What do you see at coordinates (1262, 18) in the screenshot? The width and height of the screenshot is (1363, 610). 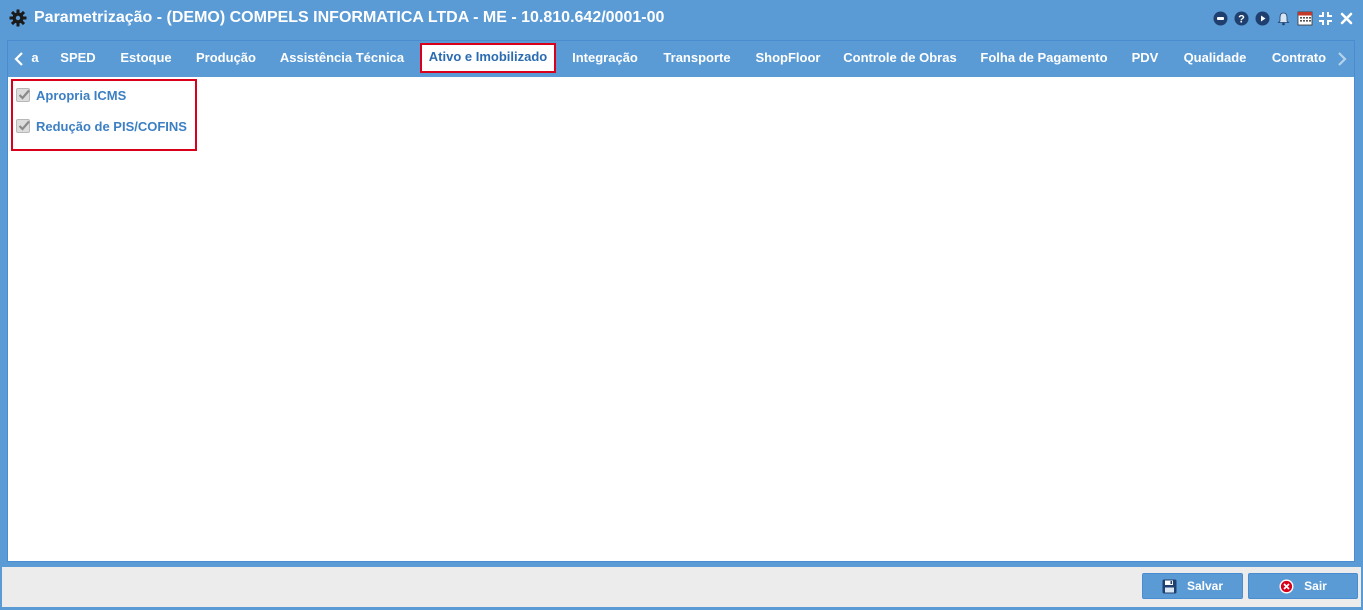 I see `play-icon` at bounding box center [1262, 18].